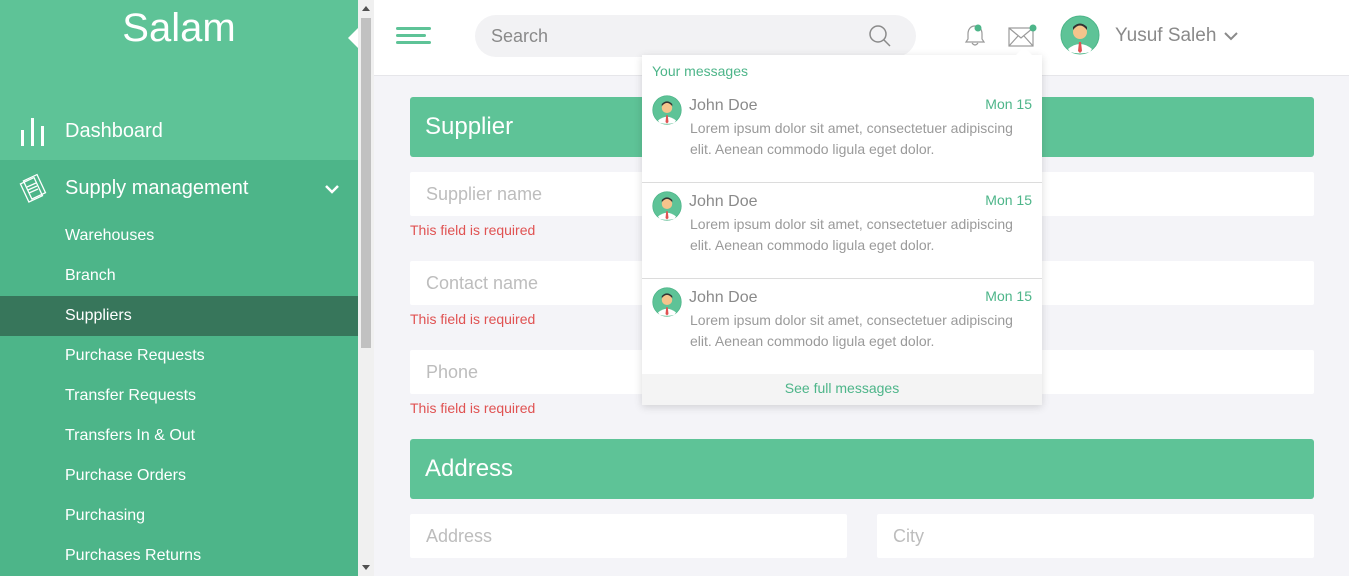  I want to click on search-input, so click(676, 36).